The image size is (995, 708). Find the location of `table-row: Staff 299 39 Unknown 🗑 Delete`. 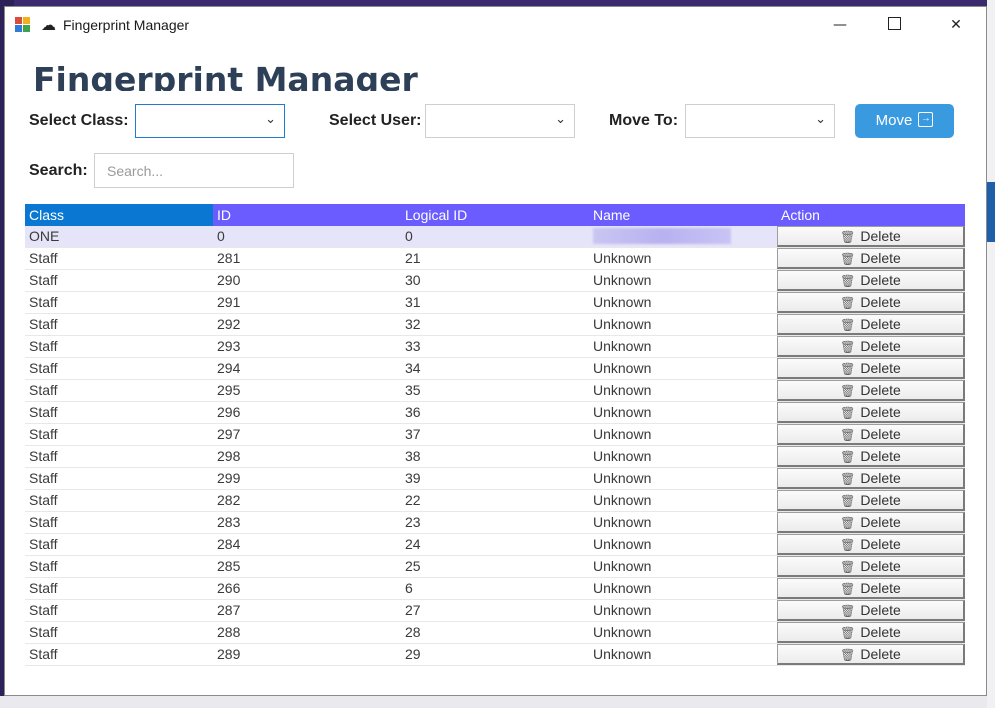

table-row: Staff 299 39 Unknown 🗑 Delete is located at coordinates (495, 479).